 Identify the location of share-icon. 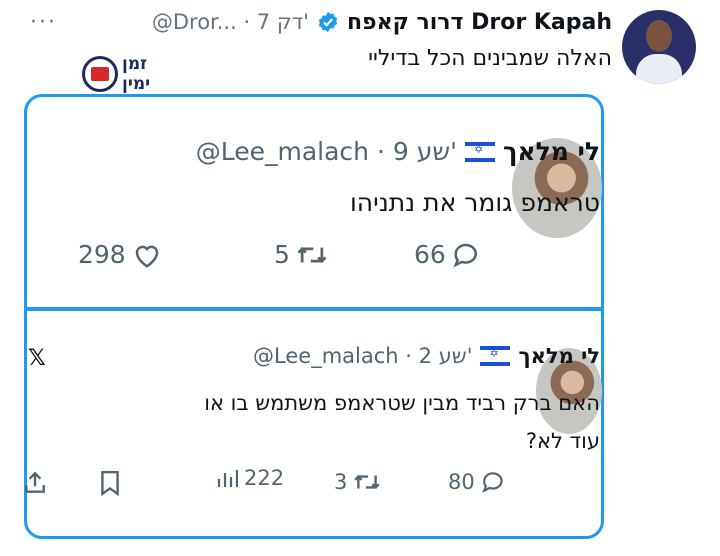
(35, 482).